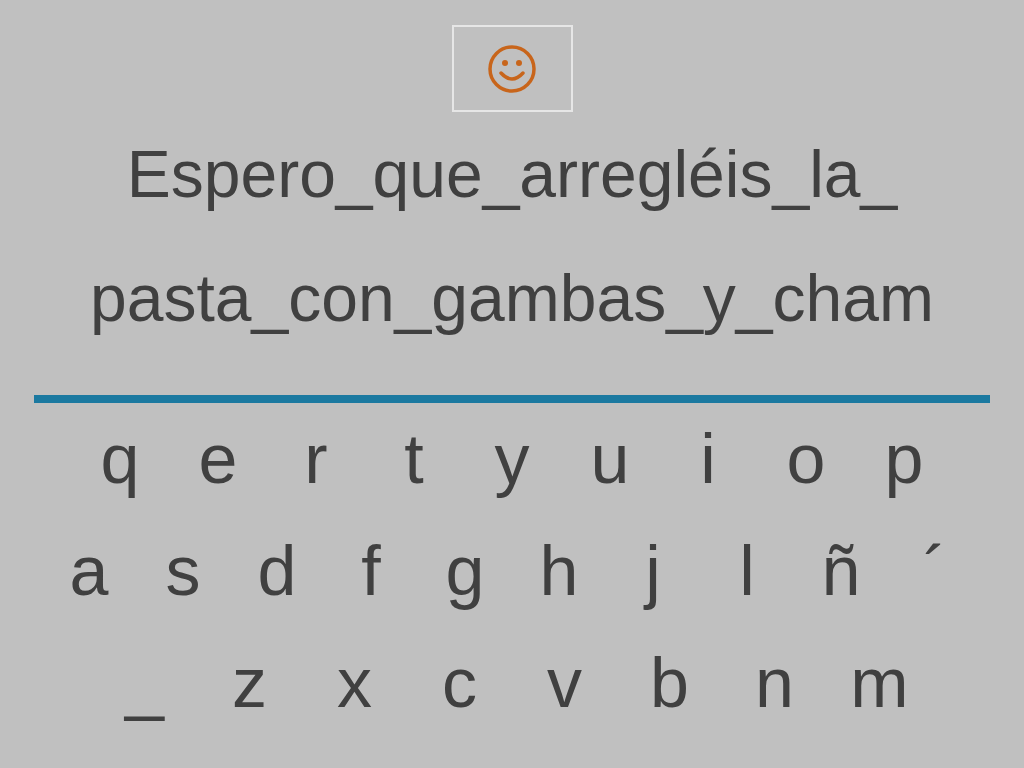 This screenshot has width=1024, height=768. I want to click on letter-key: m, so click(879, 683).